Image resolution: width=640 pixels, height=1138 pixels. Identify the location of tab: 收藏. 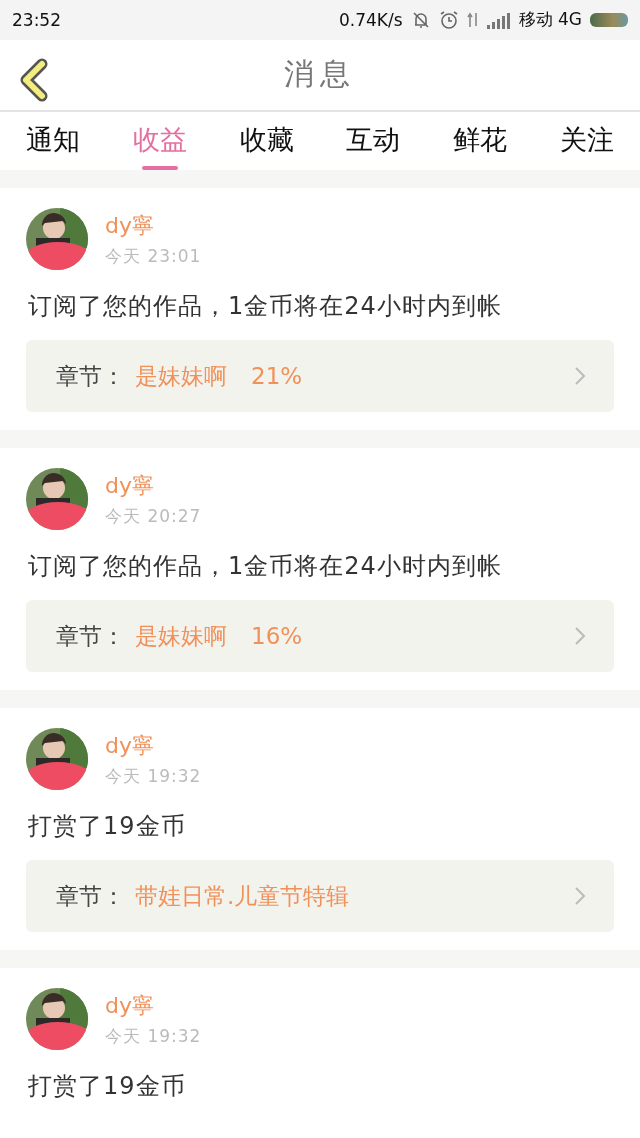
(266, 141).